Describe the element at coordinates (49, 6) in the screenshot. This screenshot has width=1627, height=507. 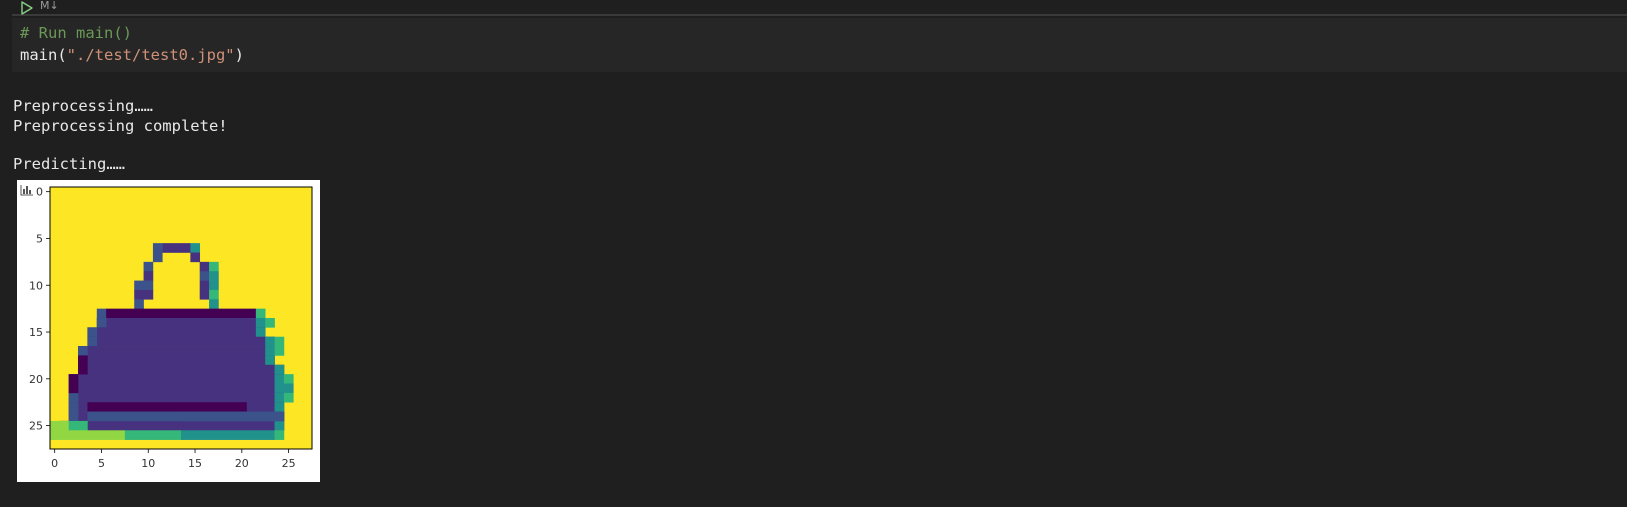
I see `markdown-toggle: M↓` at that location.